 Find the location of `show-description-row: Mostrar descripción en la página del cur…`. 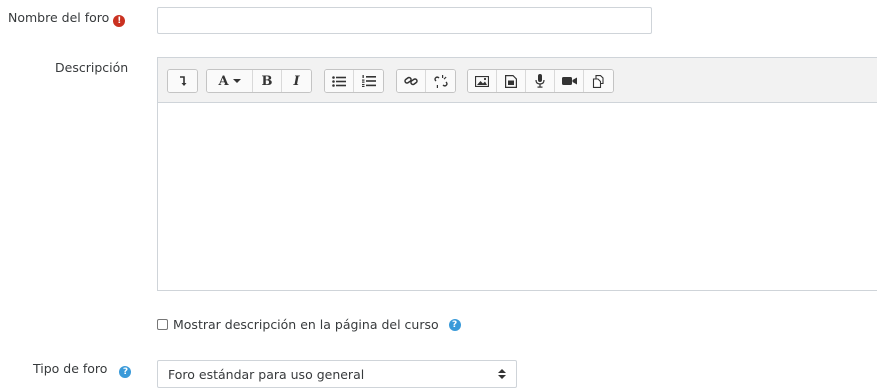

show-description-row: Mostrar descripción en la página del cur… is located at coordinates (309, 324).